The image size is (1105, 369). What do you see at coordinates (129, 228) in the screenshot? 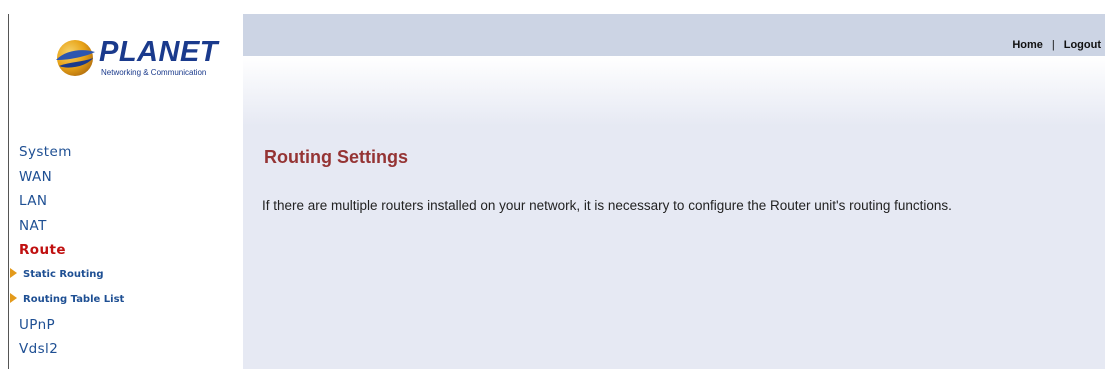
I see `sidebar-item-nat: NAT` at bounding box center [129, 228].